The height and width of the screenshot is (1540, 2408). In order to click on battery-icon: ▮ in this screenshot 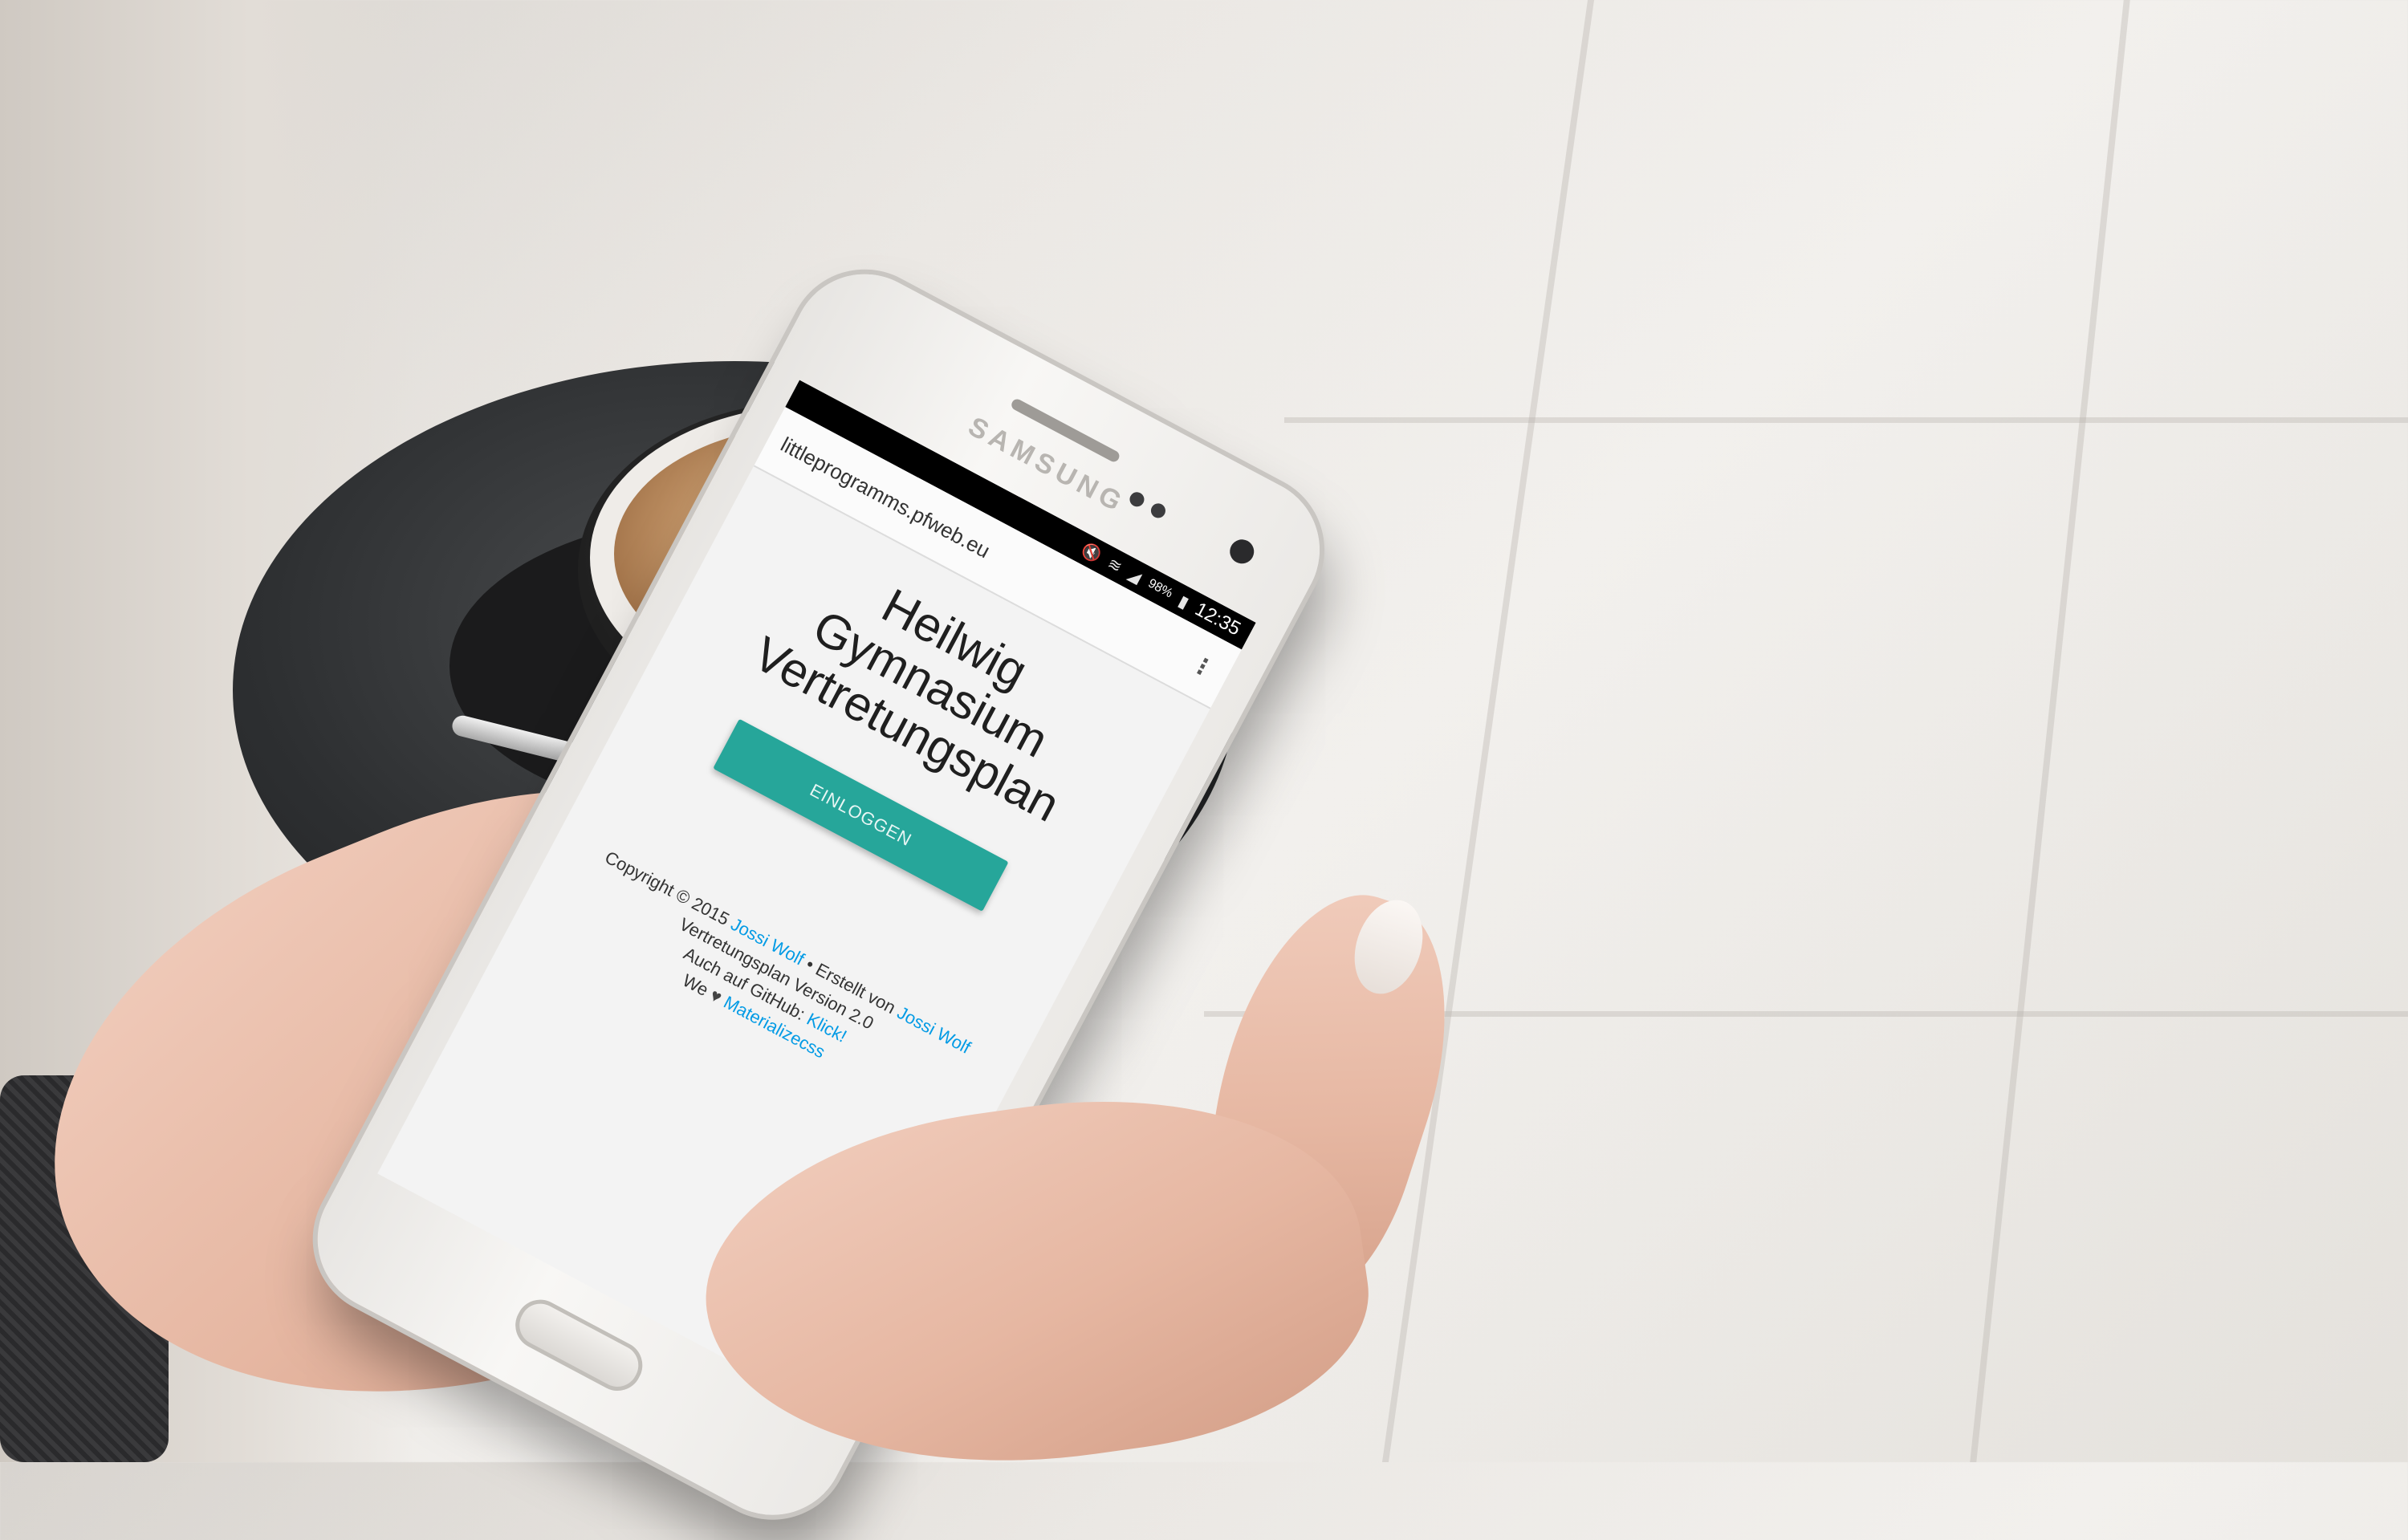, I will do `click(1183, 602)`.